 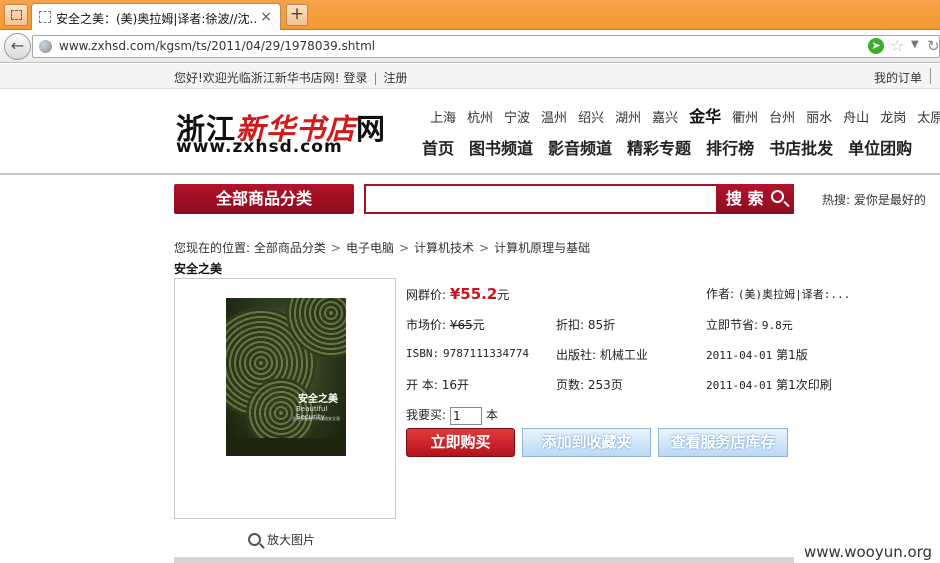 I want to click on market-price-row: 市场价: ¥65元, so click(x=445, y=324).